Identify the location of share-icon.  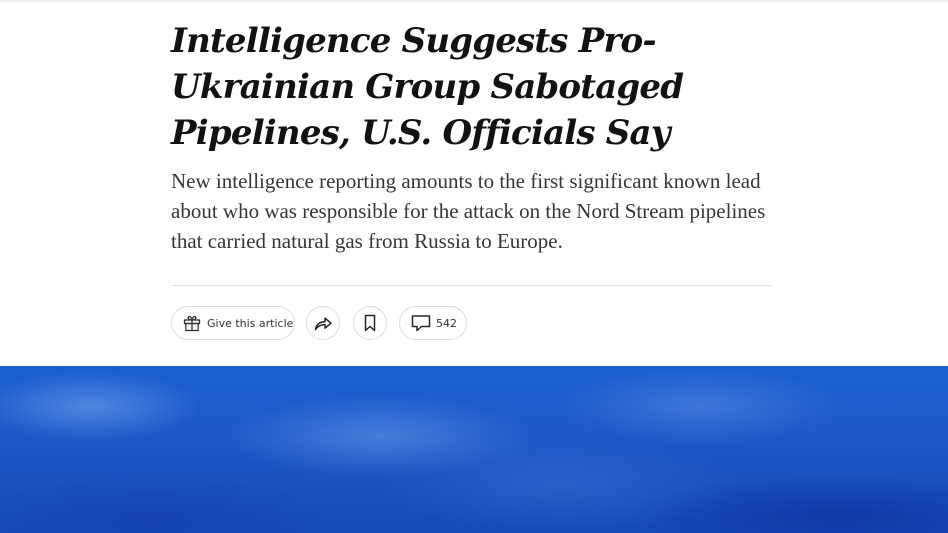
(323, 323).